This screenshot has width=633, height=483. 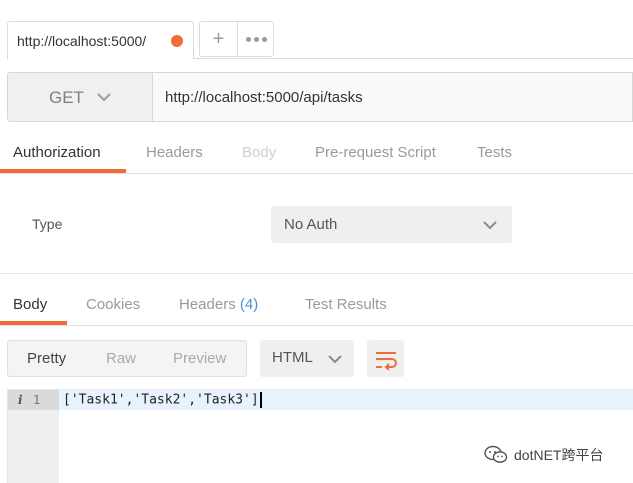 What do you see at coordinates (559, 455) in the screenshot?
I see `watermark-text: dotNET跨平台` at bounding box center [559, 455].